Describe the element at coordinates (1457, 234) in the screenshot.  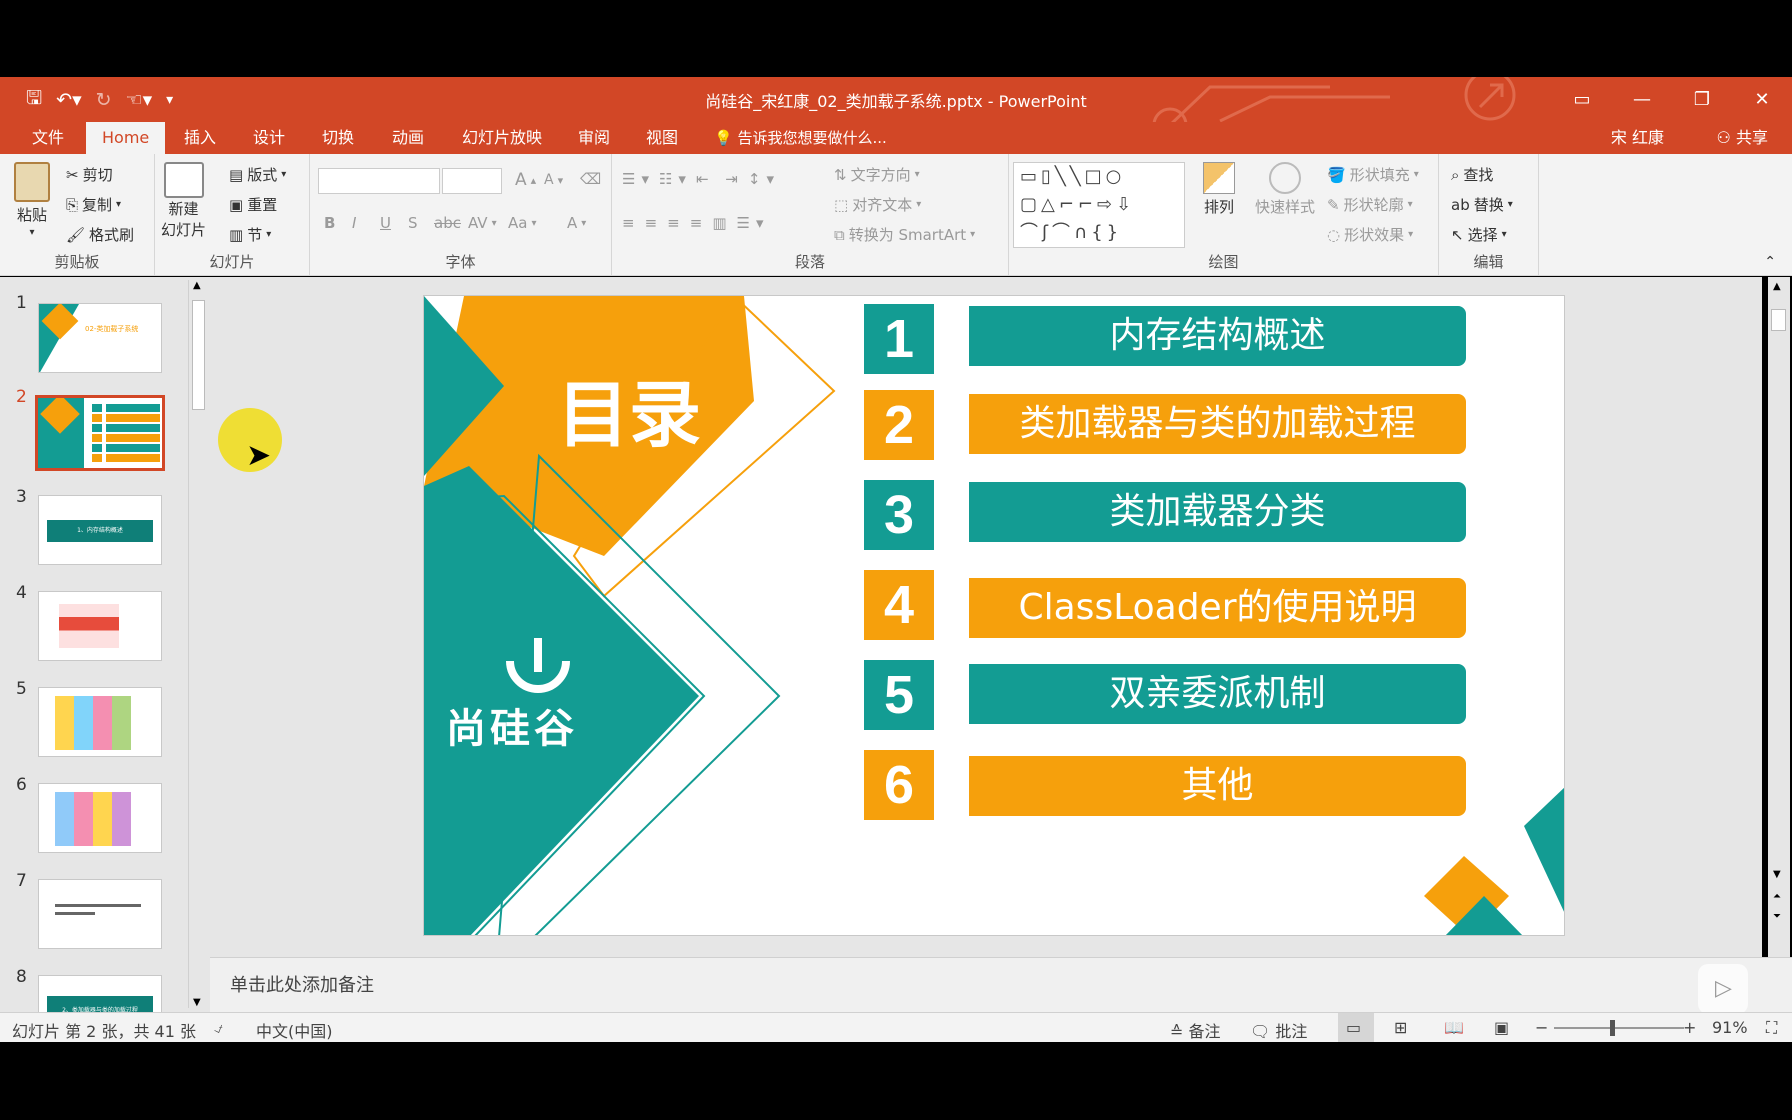
I see `pointer-icon: ↖` at that location.